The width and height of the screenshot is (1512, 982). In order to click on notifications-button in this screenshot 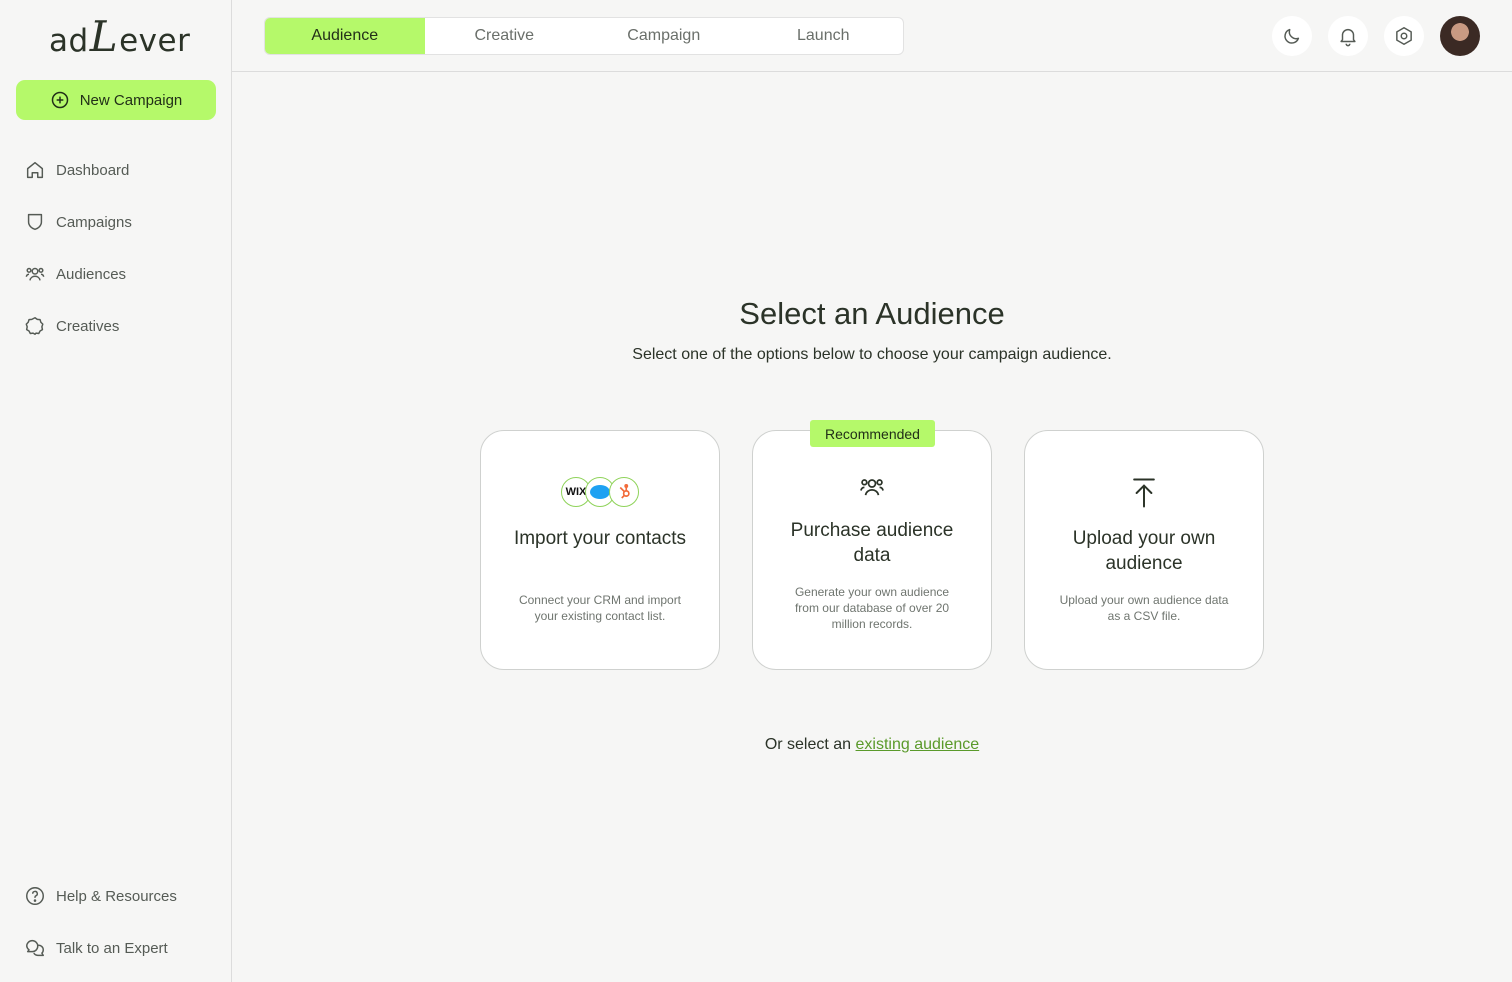, I will do `click(1348, 36)`.